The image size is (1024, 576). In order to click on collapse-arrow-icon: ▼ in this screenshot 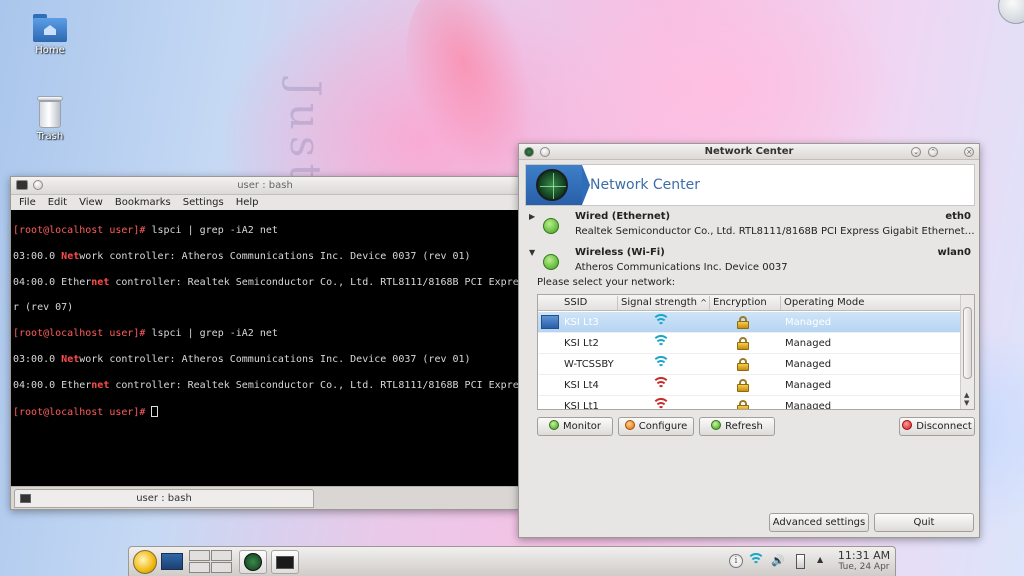, I will do `click(532, 252)`.